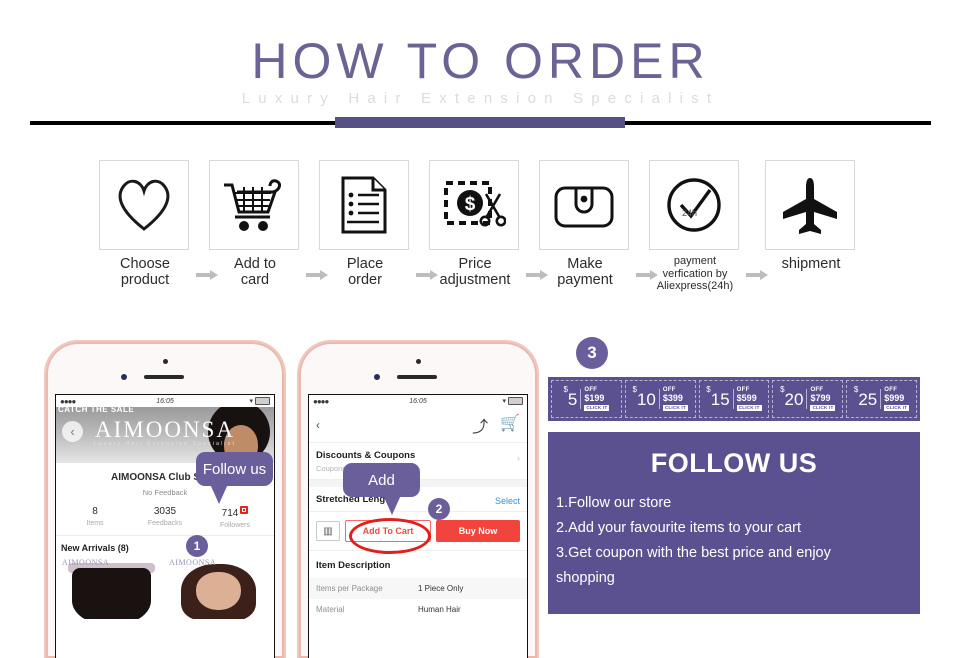 The image size is (961, 658). Describe the element at coordinates (507, 501) in the screenshot. I see `select-link: Select` at that location.